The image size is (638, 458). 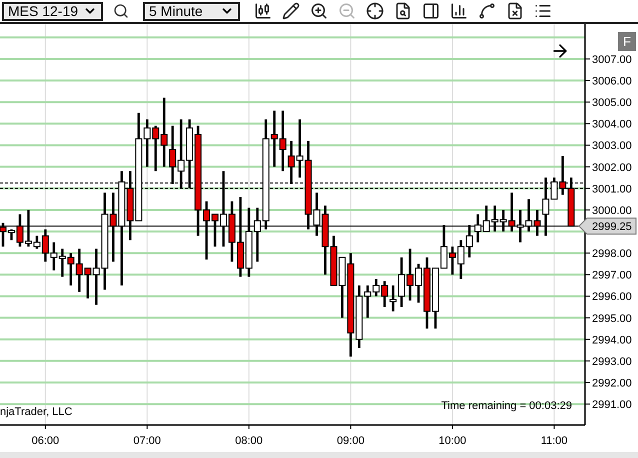 I want to click on price-axis-label: 3003.00, so click(x=612, y=146).